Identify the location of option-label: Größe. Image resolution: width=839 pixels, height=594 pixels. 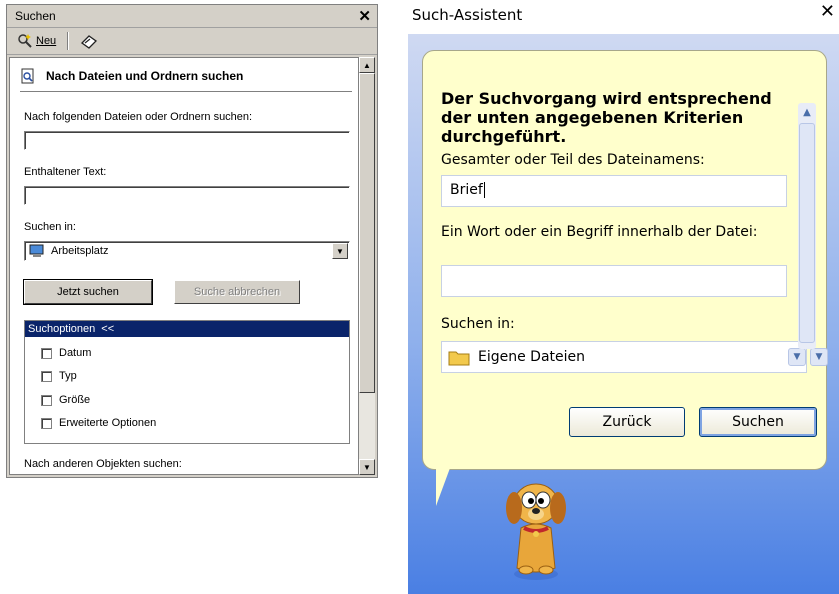
(75, 400).